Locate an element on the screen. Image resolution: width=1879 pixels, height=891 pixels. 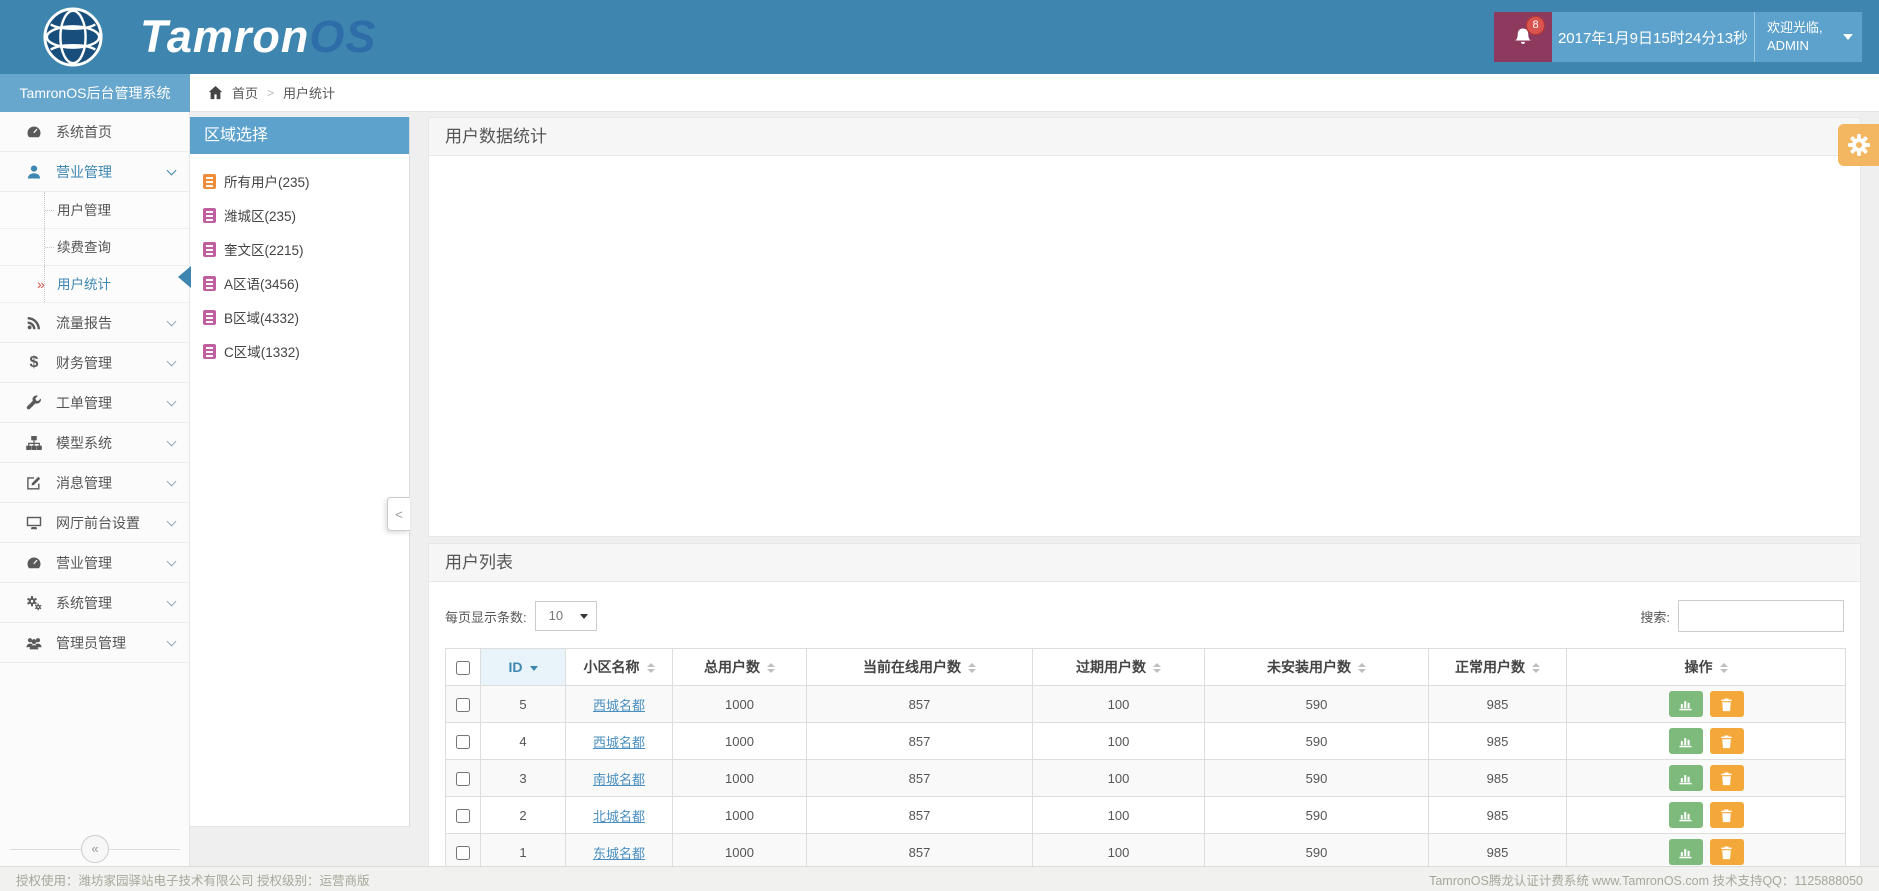
cell-id: 5 is located at coordinates (523, 704).